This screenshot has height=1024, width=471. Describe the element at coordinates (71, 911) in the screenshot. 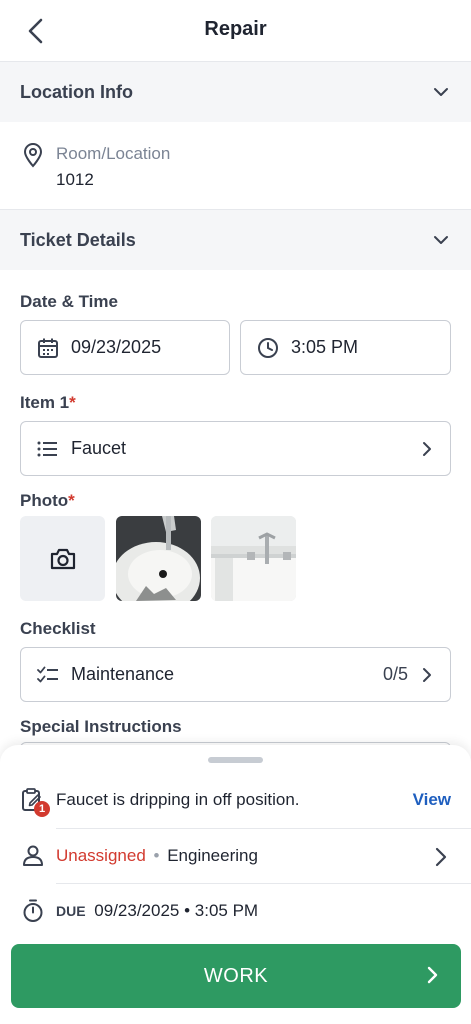

I see `due-prefix: DUE` at that location.